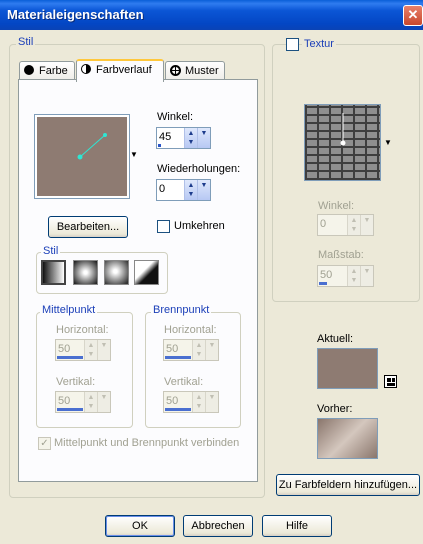  What do you see at coordinates (172, 401) in the screenshot?
I see `brennpunkt-vertikal-value: 50` at bounding box center [172, 401].